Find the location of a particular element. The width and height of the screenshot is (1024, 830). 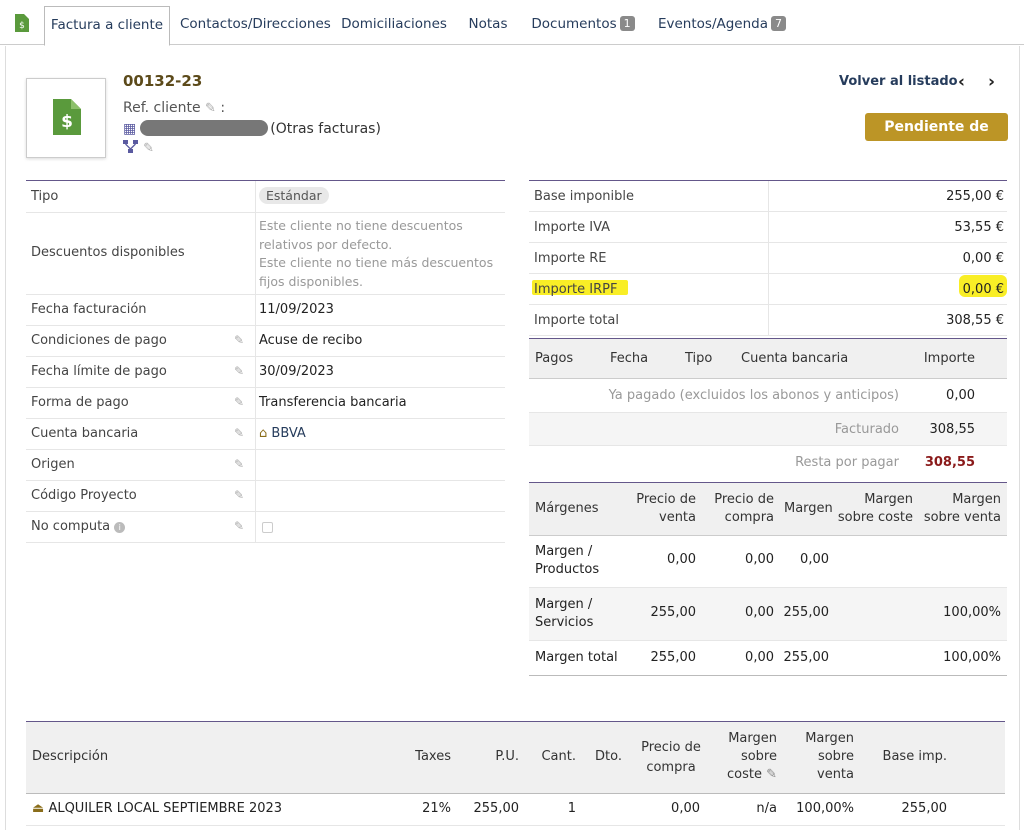

field-label: No computa is located at coordinates (71, 526).